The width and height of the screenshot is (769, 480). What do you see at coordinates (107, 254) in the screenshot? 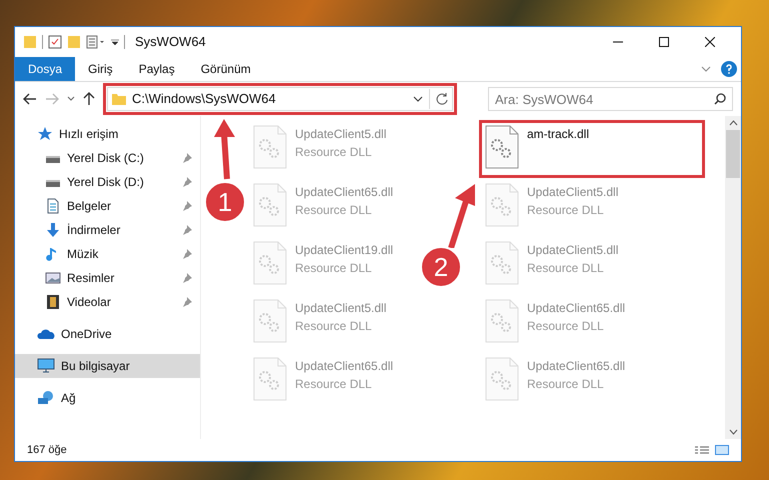
I see `sidebar-item: Müzik` at bounding box center [107, 254].